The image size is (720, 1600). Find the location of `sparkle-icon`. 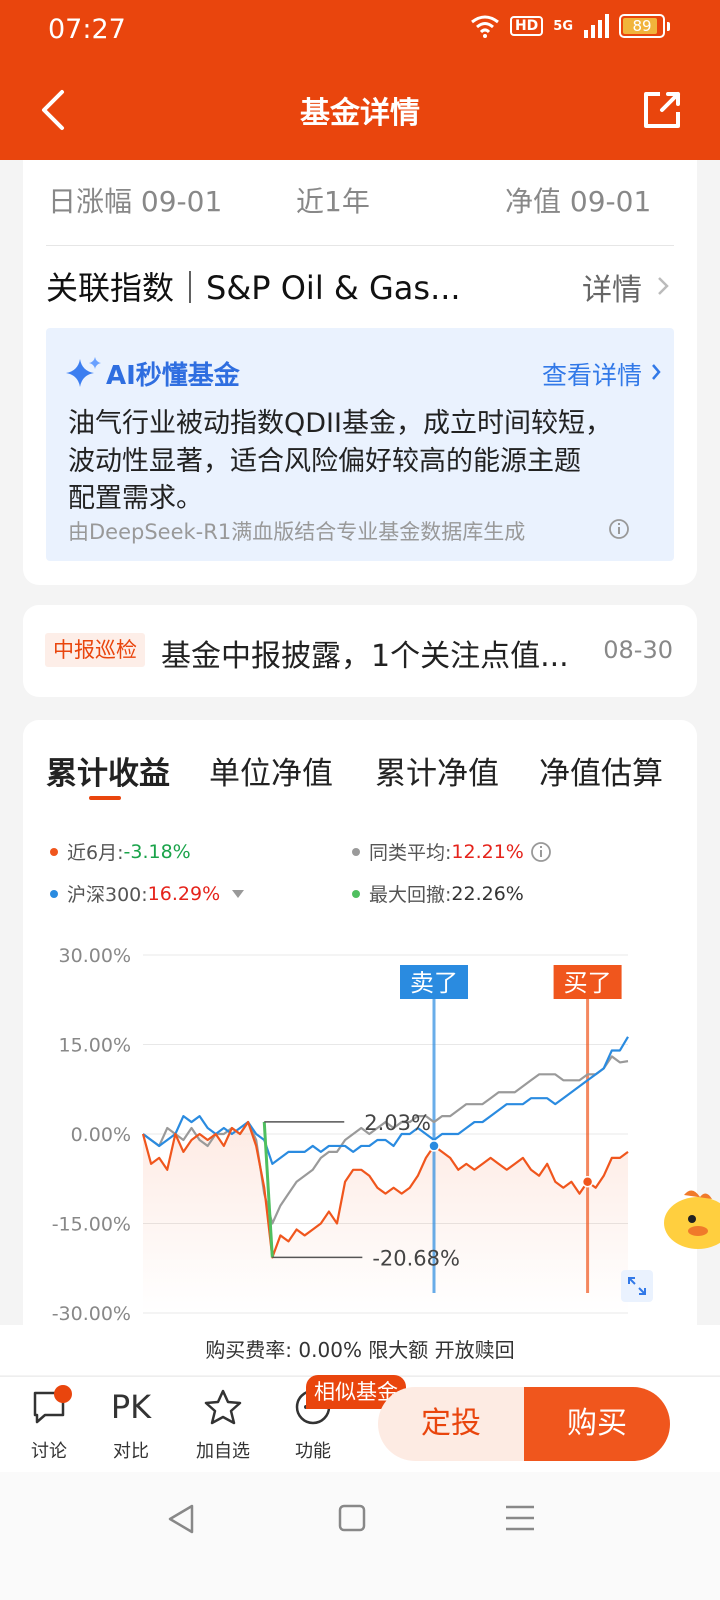

sparkle-icon is located at coordinates (83, 372).